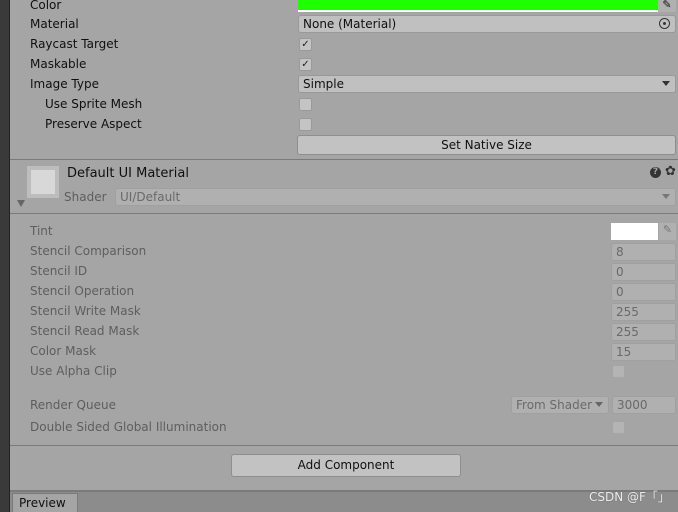 The height and width of the screenshot is (512, 678). I want to click on stencil-comparison-label: Stencil Comparison, so click(88, 251).